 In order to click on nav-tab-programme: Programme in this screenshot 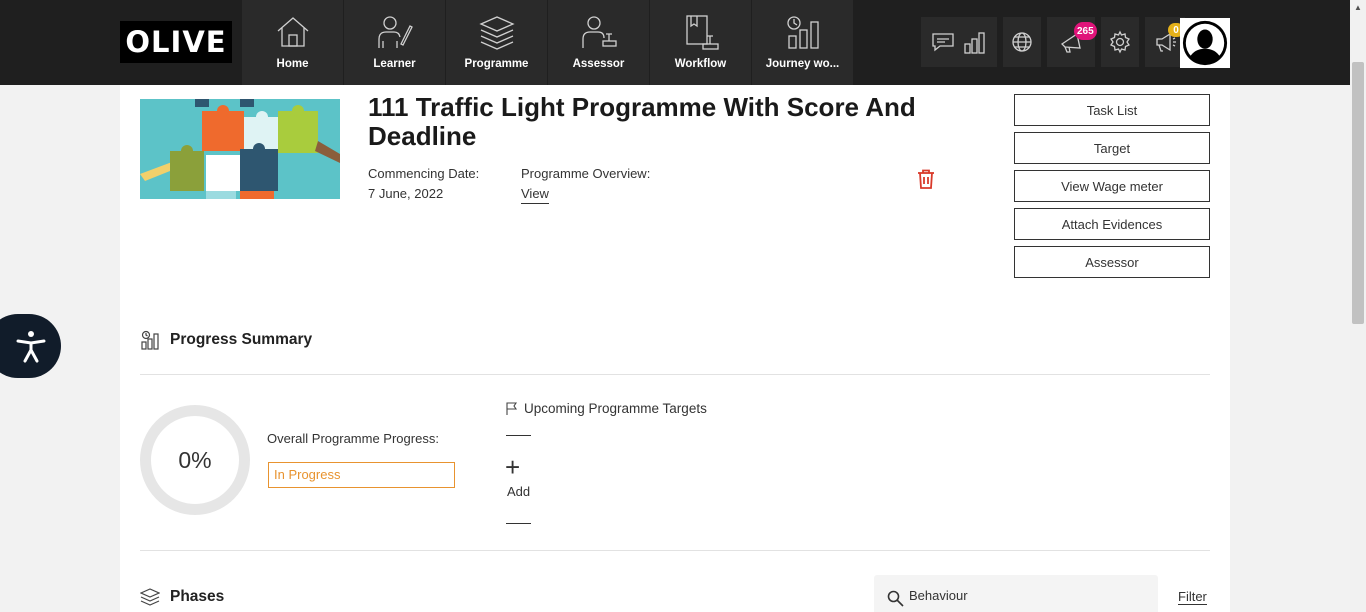, I will do `click(496, 42)`.